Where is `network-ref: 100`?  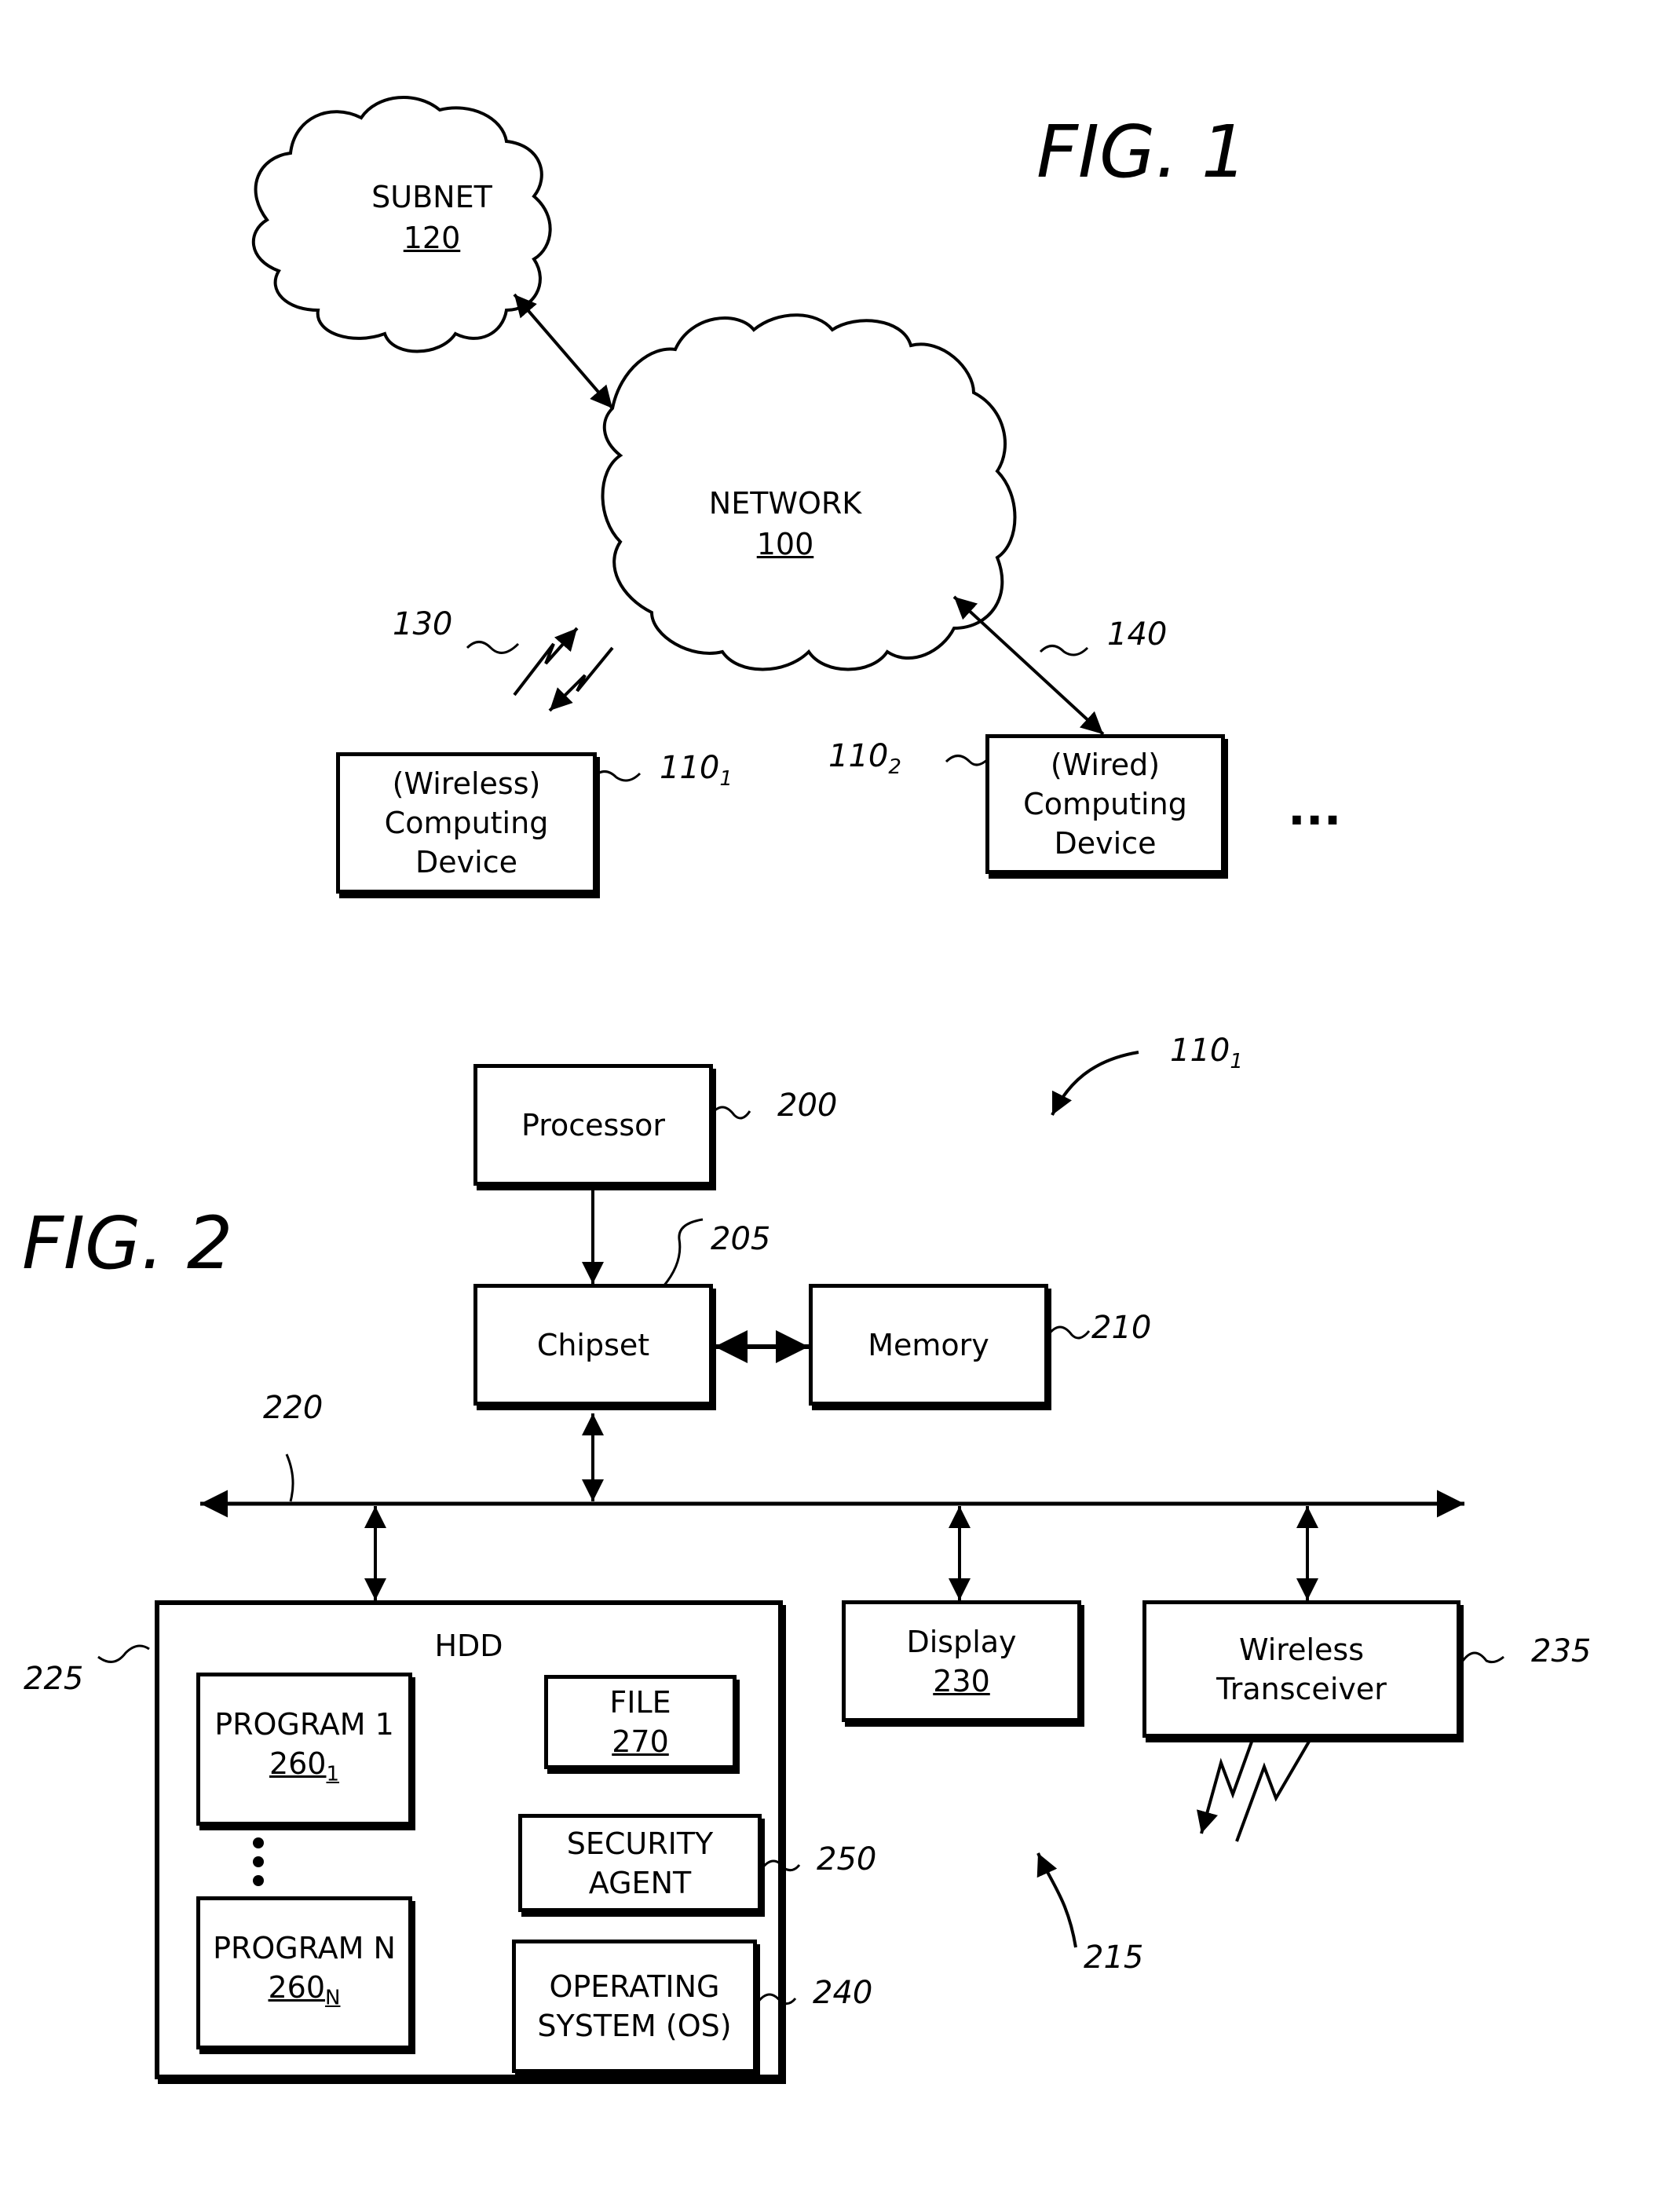 network-ref: 100 is located at coordinates (785, 544).